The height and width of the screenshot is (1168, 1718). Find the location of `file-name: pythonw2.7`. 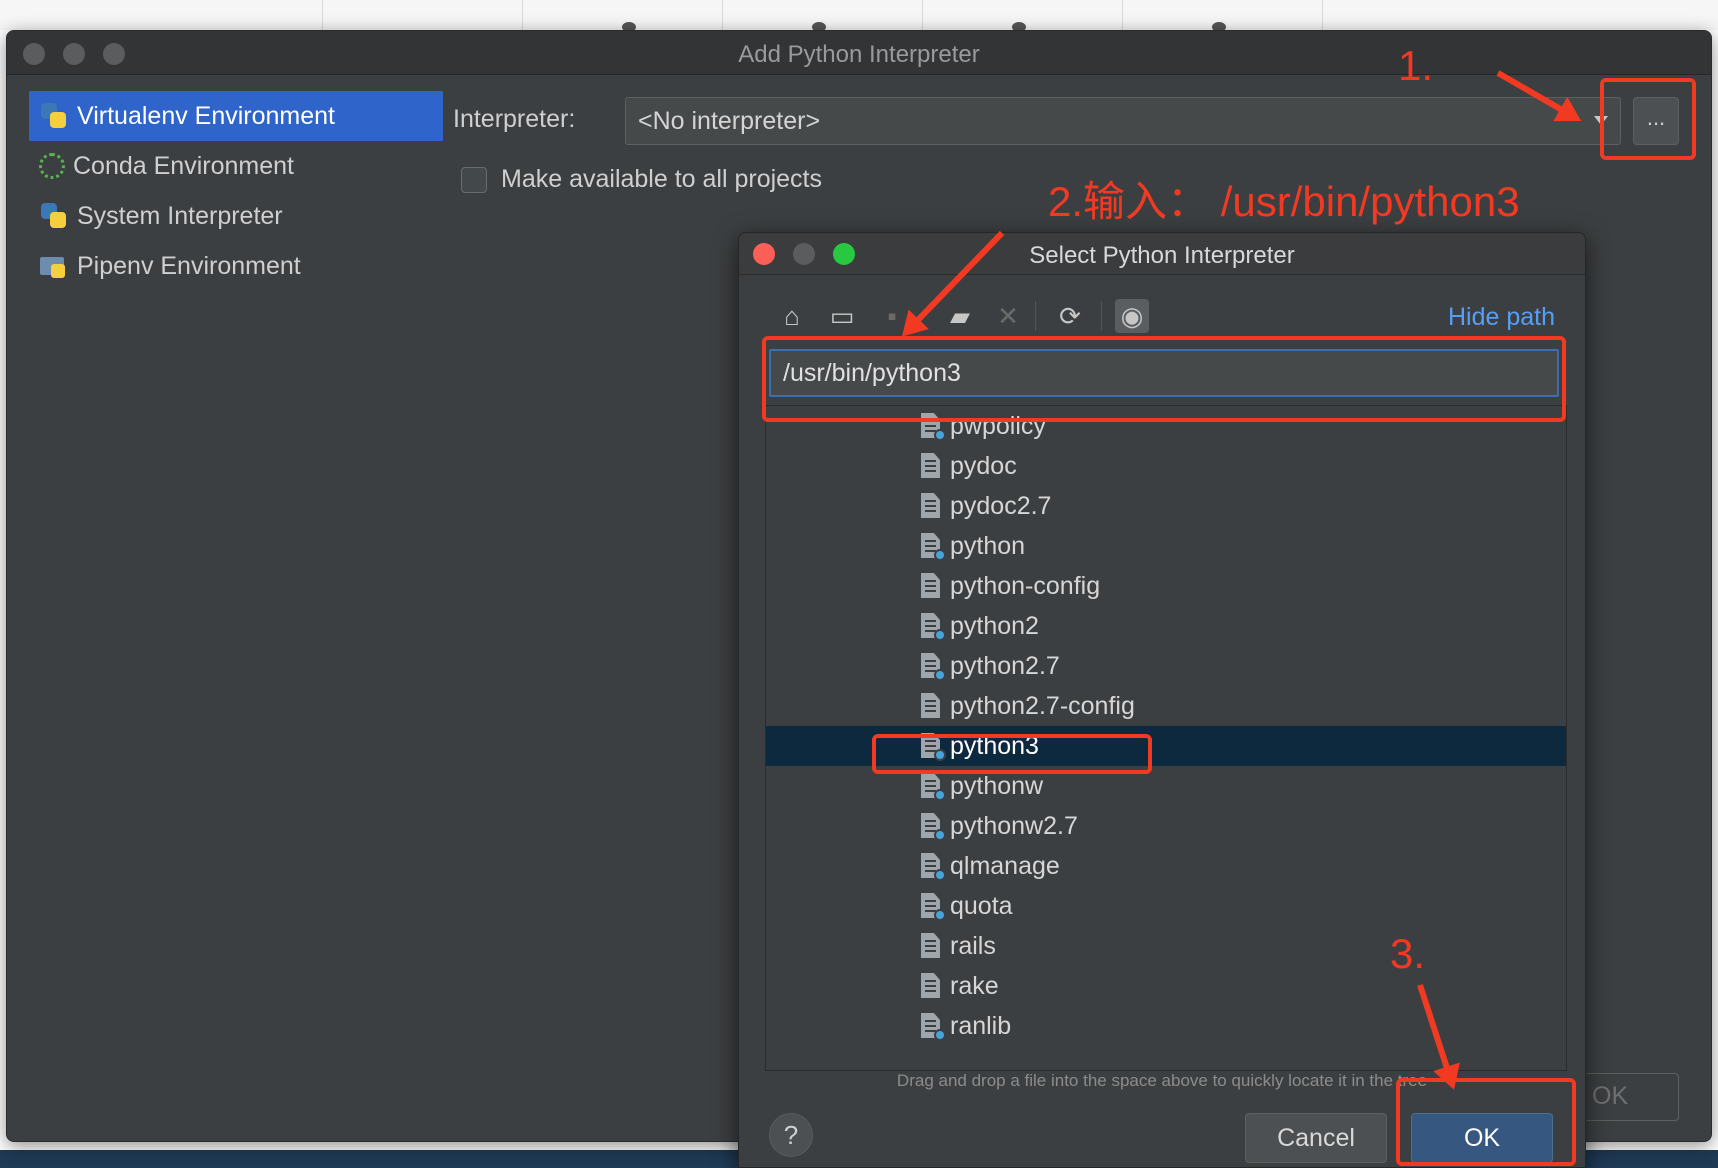

file-name: pythonw2.7 is located at coordinates (1014, 825).